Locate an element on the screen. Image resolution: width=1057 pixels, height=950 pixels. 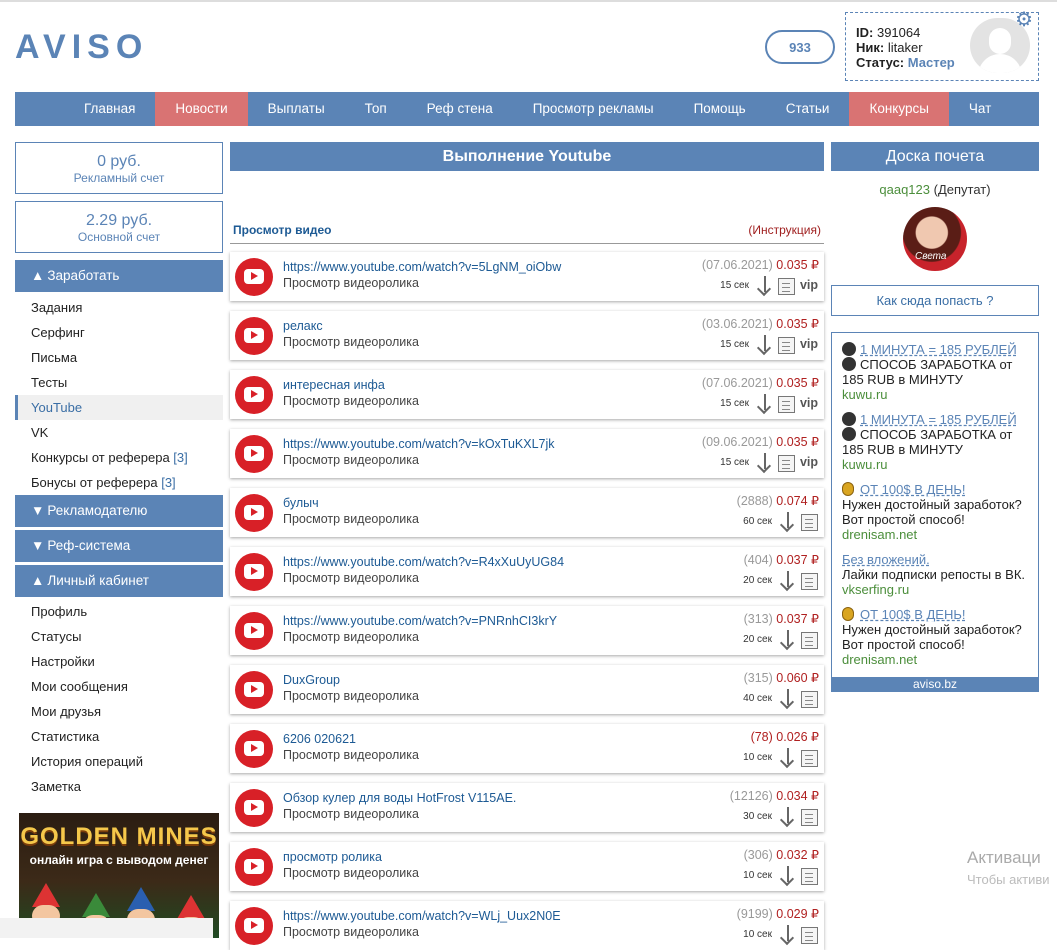
nav-payouts: Выплаты is located at coordinates (296, 109).